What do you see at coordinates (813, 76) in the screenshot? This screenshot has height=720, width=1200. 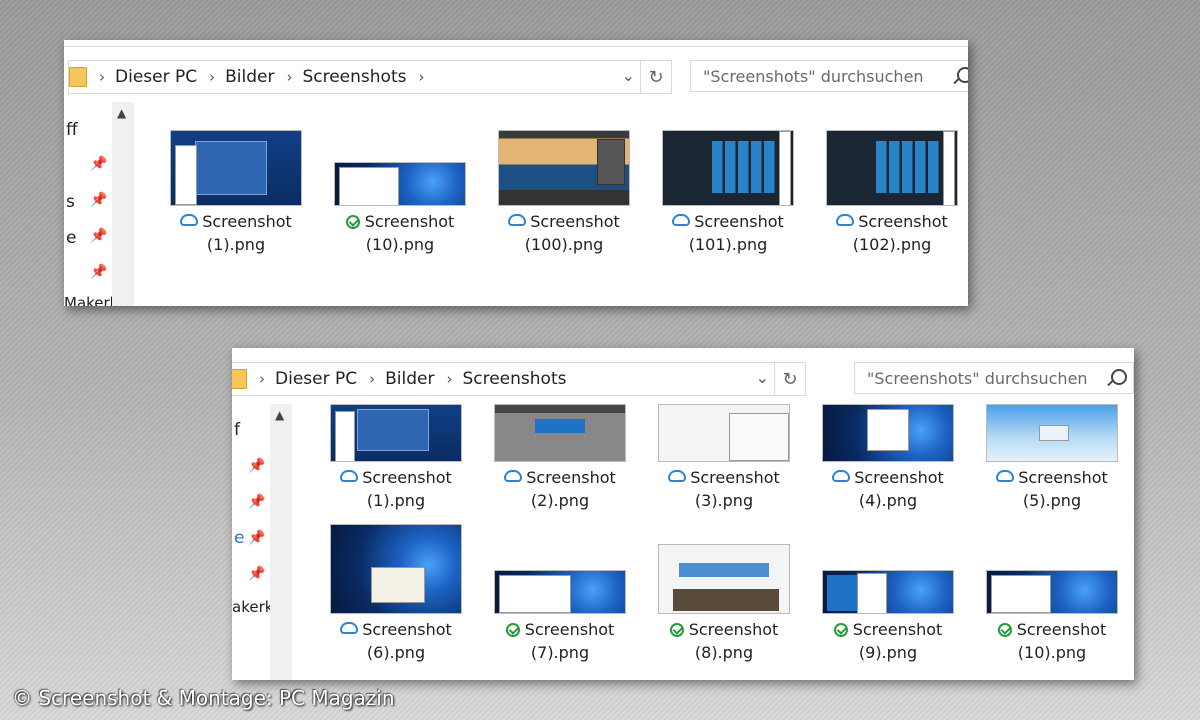 I see `search-placeholder: "Screenshots" durchsuchen` at bounding box center [813, 76].